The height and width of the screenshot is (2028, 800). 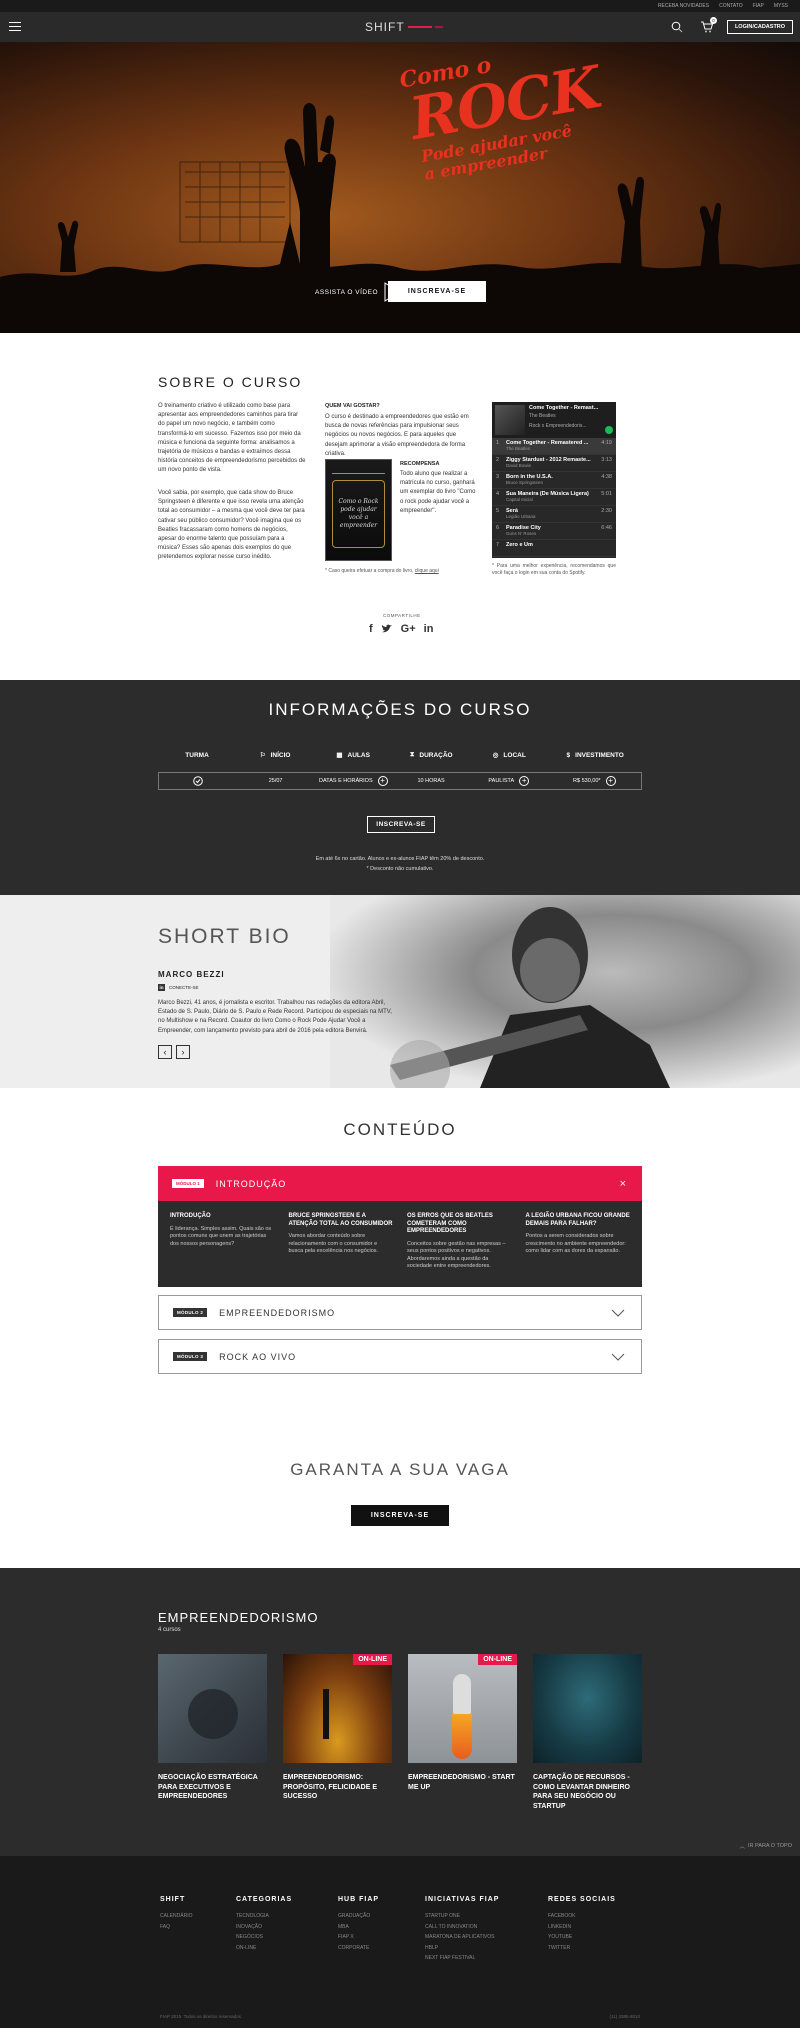 I want to click on top-link-fiap: FIAP, so click(x=758, y=6).